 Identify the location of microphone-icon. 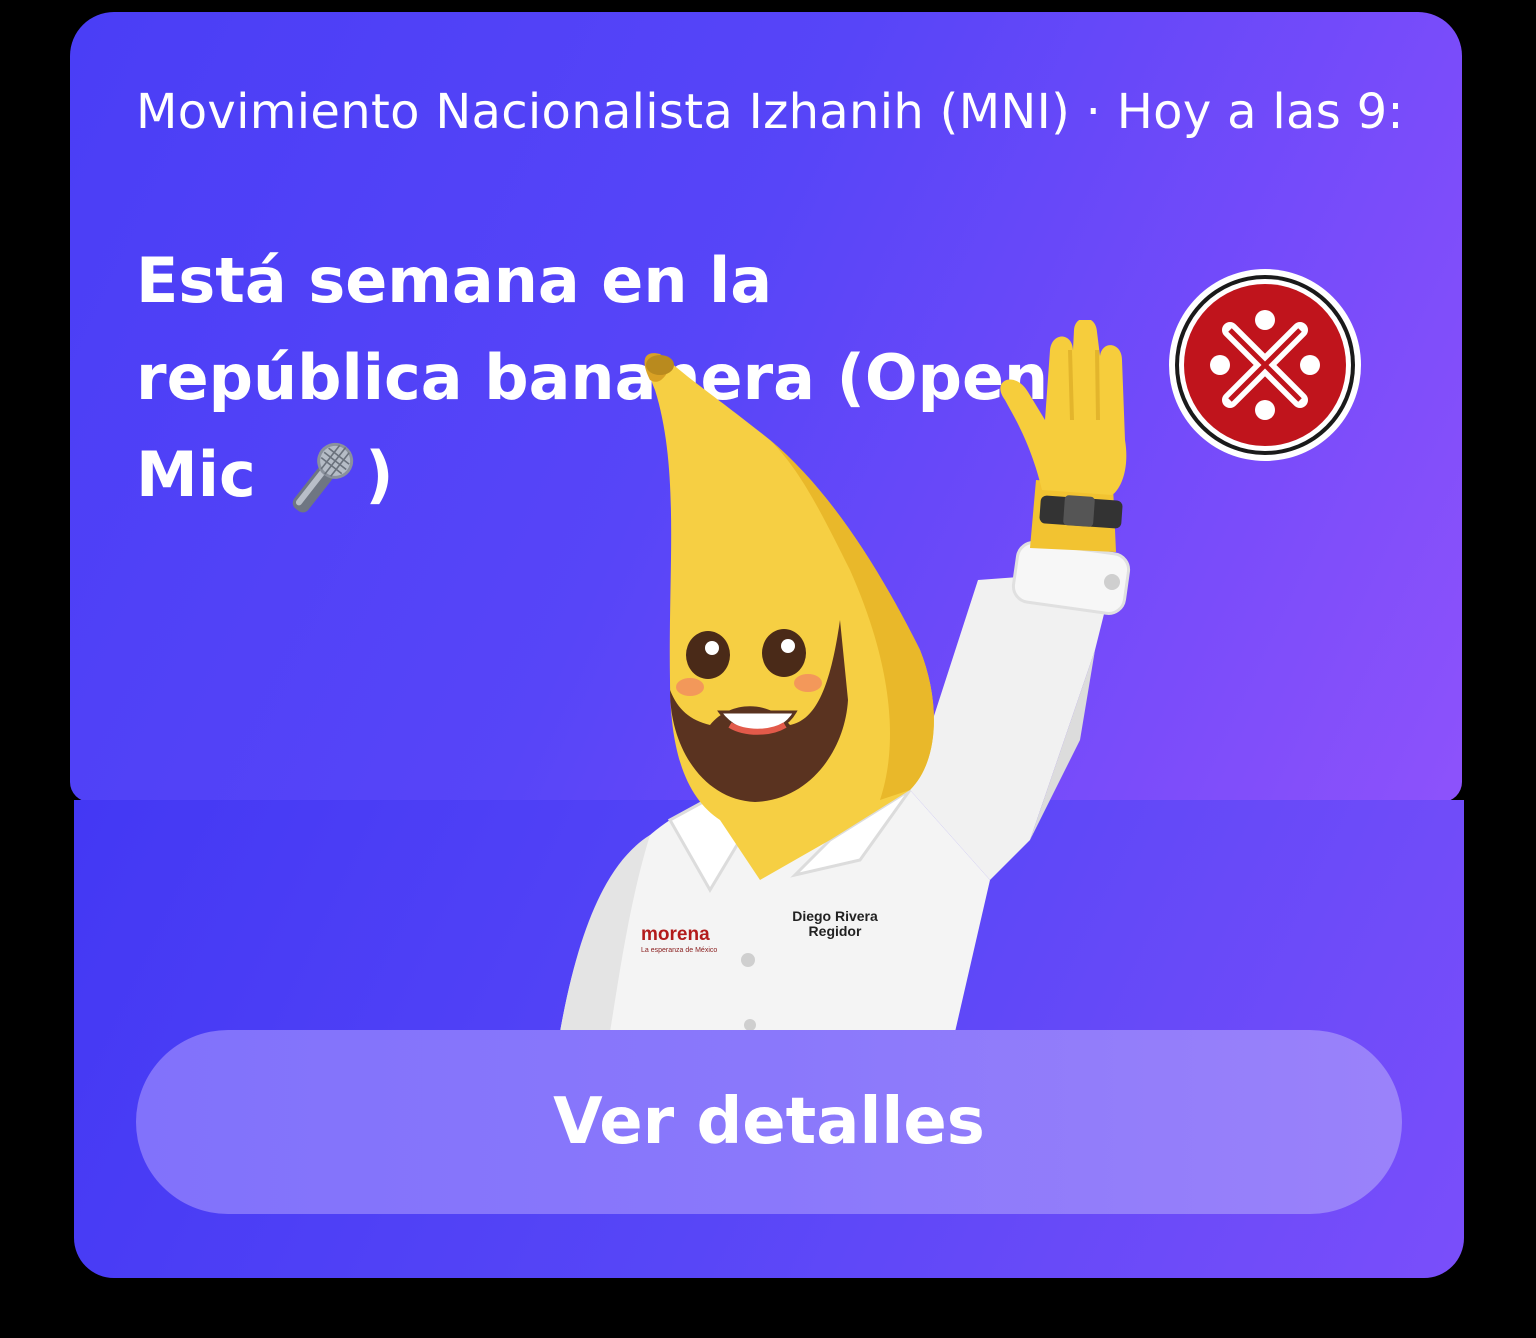
(323, 477).